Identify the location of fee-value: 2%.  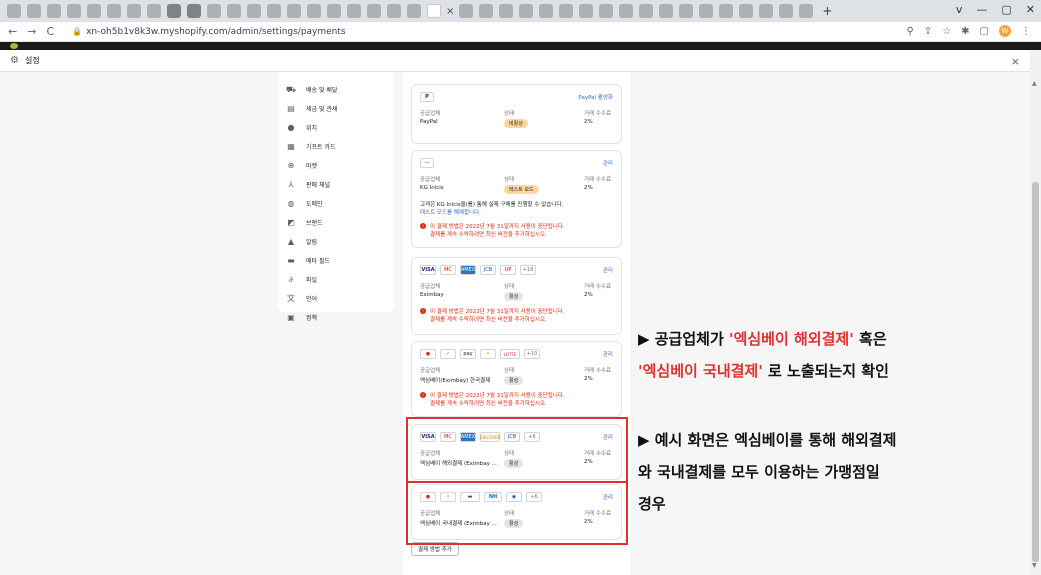
(588, 188).